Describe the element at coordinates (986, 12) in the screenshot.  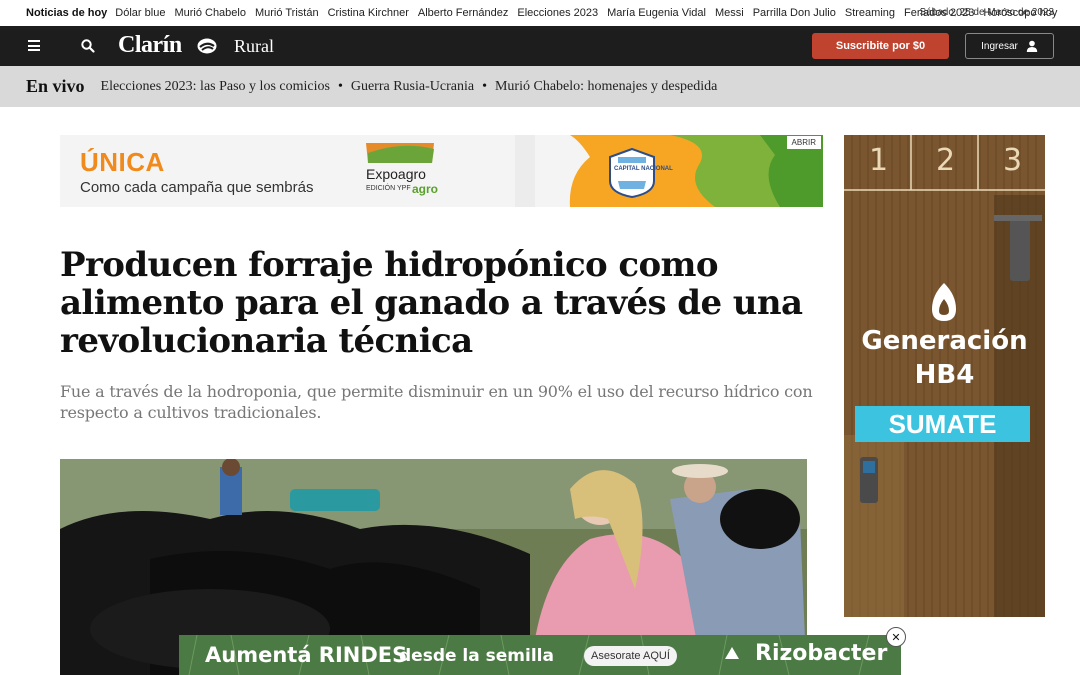
I see `current-date: Sábado, 25 de Marzo de 2023` at that location.